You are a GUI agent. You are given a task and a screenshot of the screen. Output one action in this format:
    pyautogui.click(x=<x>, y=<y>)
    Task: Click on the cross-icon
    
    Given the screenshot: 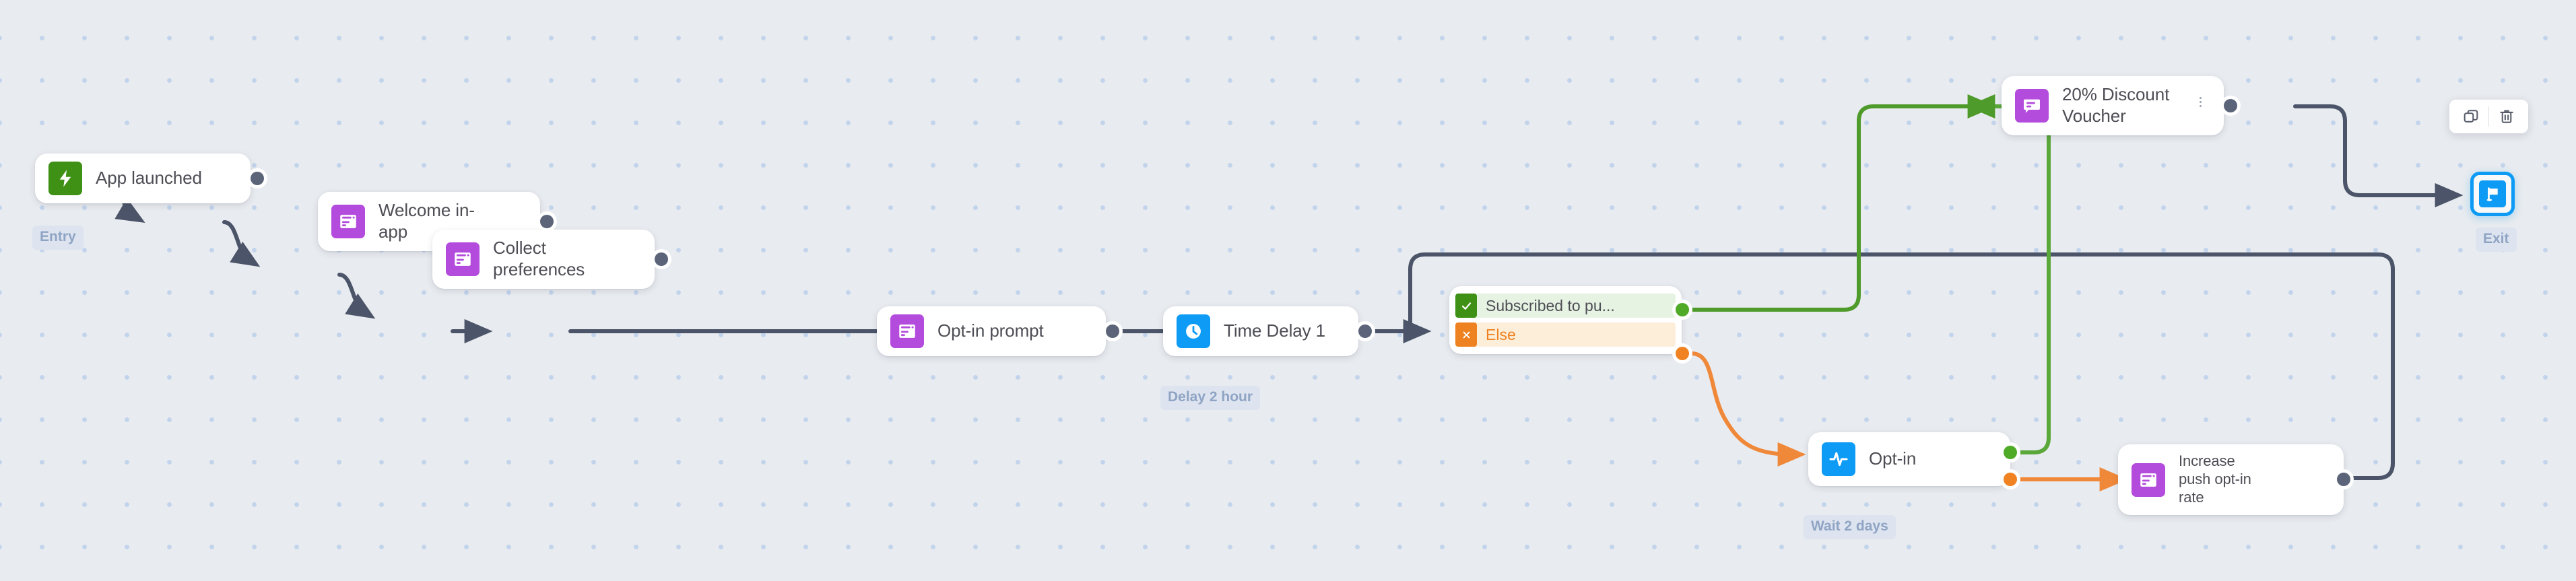 What is the action you would take?
    pyautogui.click(x=1466, y=334)
    